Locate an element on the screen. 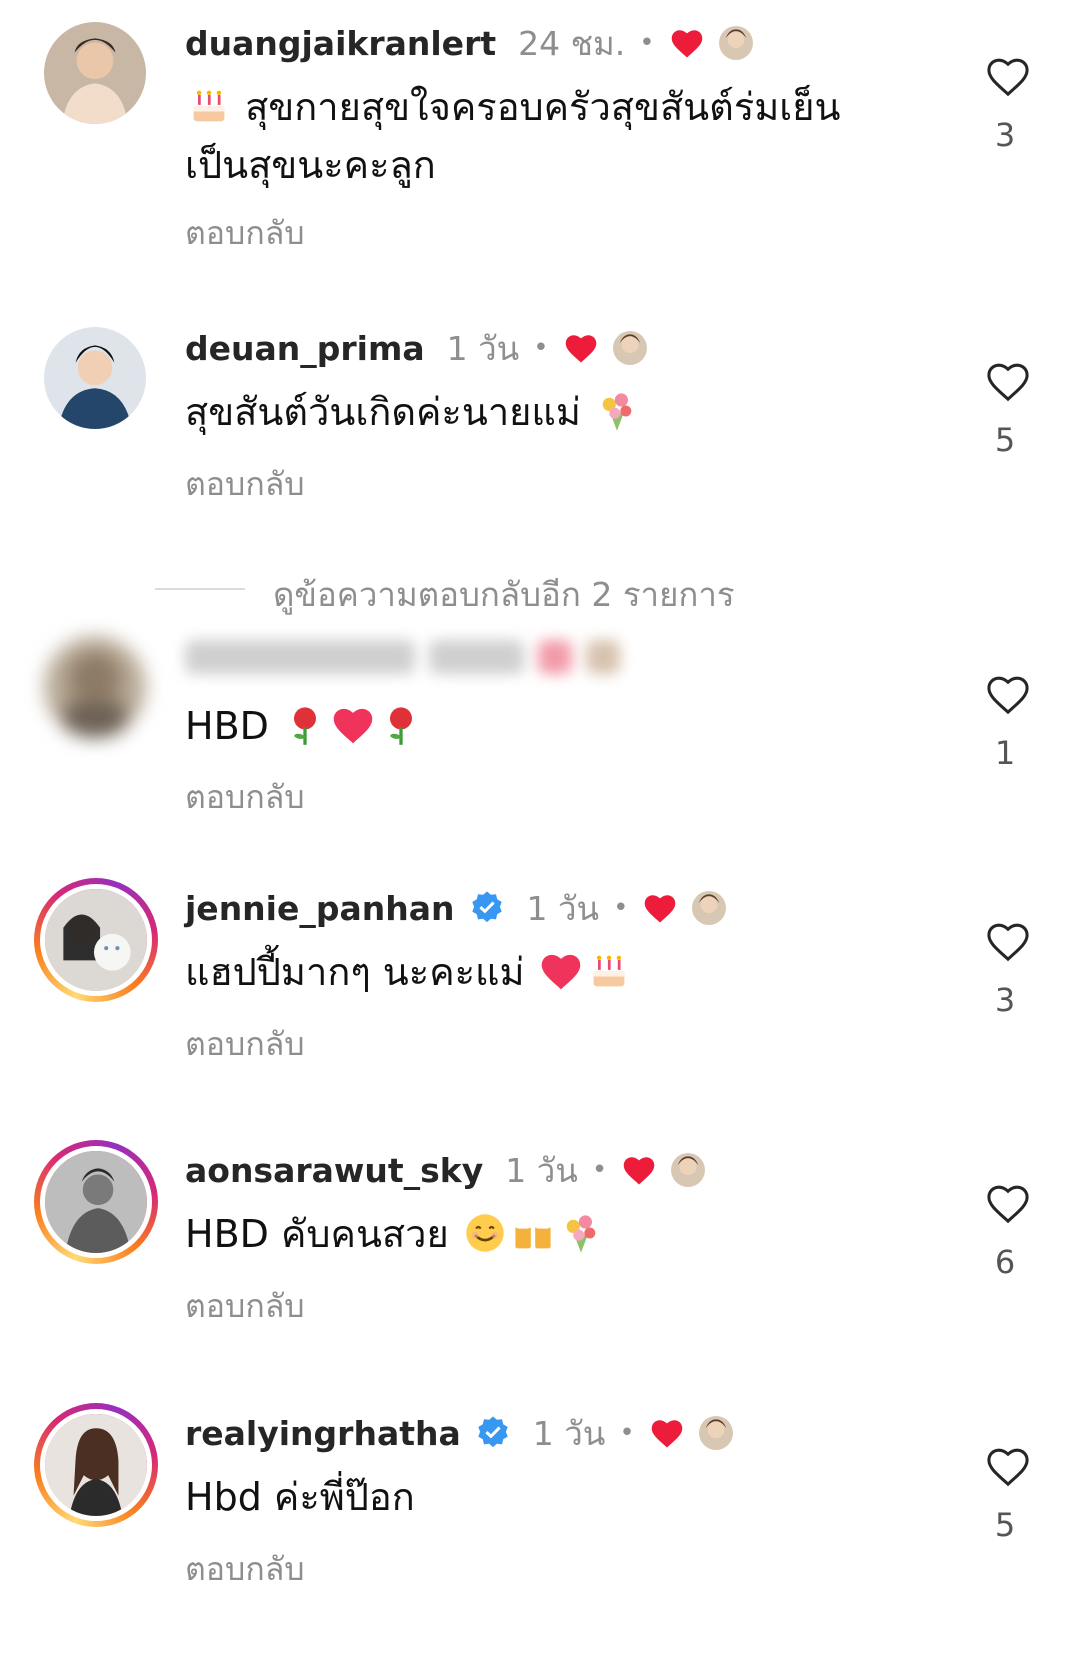 The image size is (1080, 1655). comment-text-block: Hbd ค่ะพี่ป๊อก is located at coordinates (545, 1497).